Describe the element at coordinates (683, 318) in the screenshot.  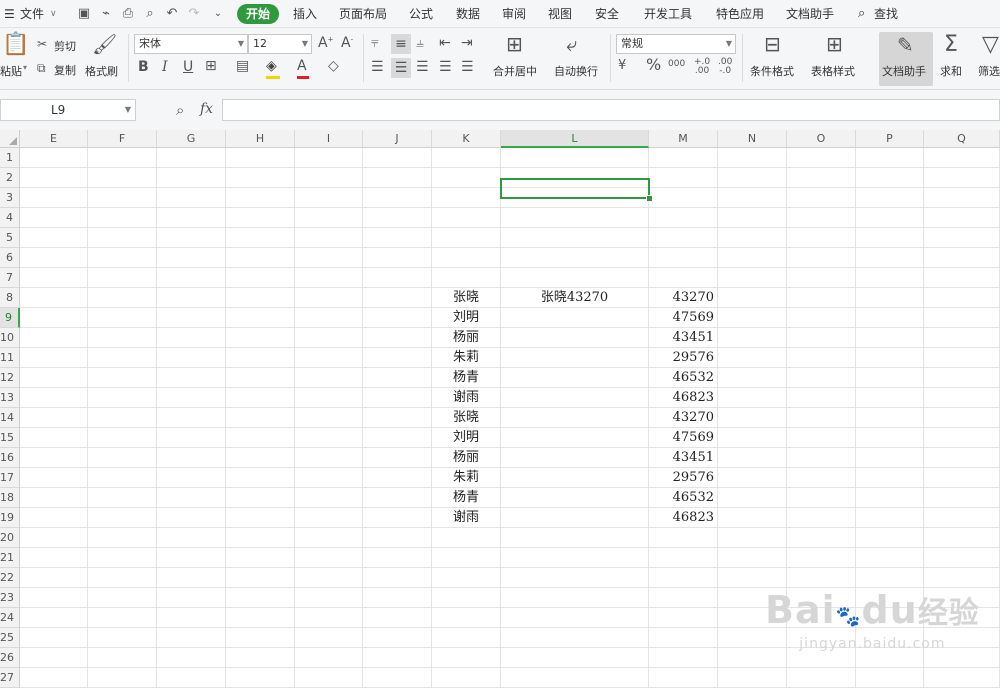
I see `cell-m9: 47569` at that location.